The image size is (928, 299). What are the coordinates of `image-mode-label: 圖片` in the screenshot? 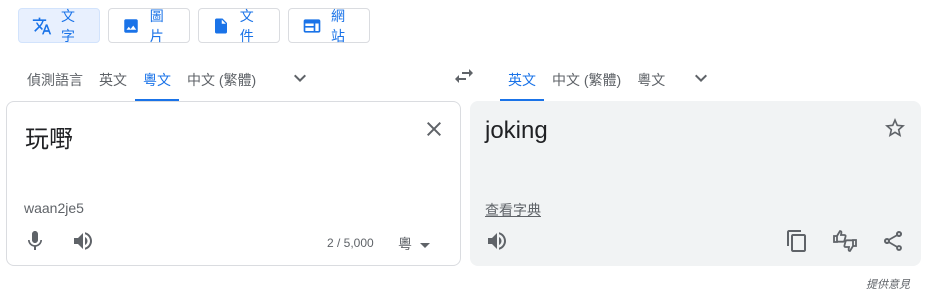 It's located at (156, 25).